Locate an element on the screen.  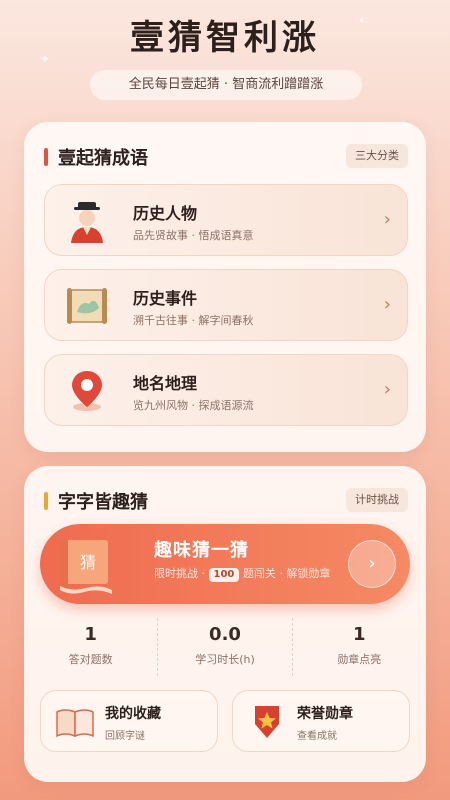
category-desc: 览九州风物 · 探成语源流 is located at coordinates (193, 405).